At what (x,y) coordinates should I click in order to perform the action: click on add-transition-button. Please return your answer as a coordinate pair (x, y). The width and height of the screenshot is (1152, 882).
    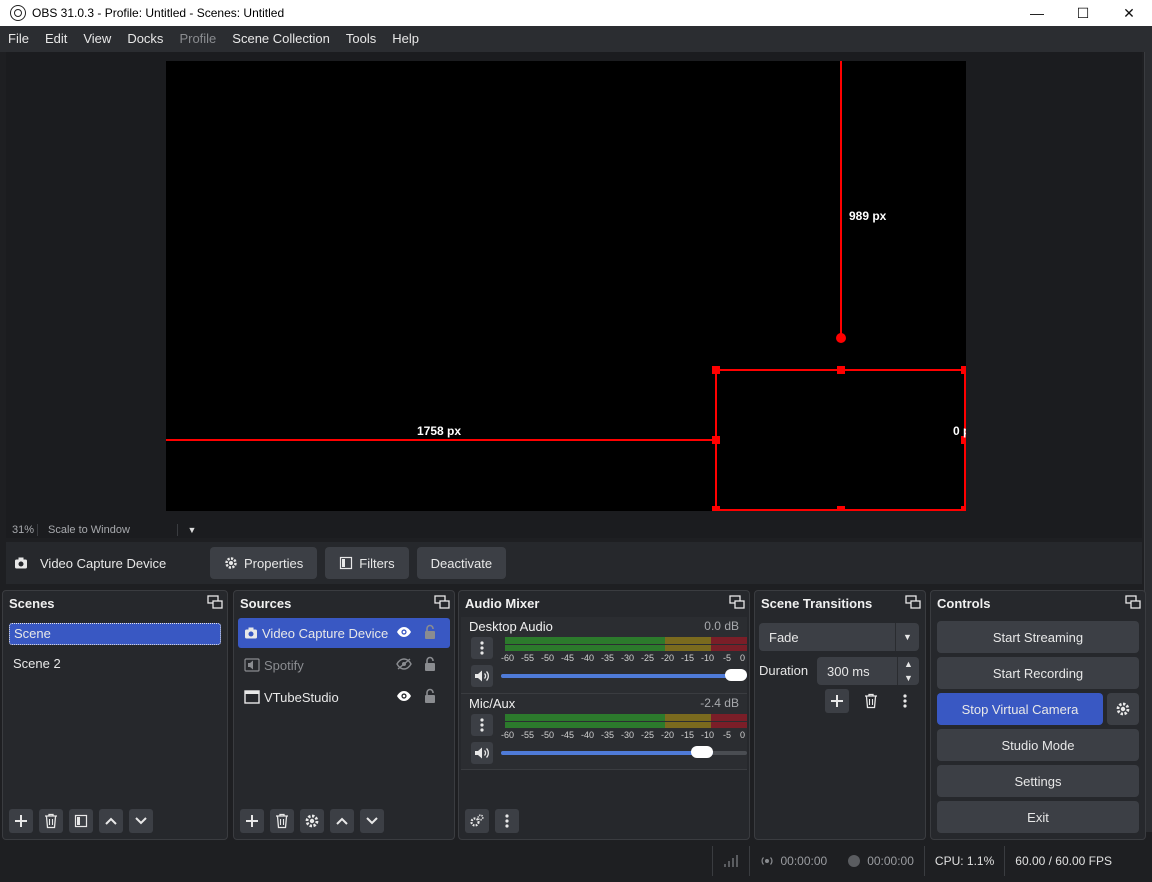
    Looking at the image, I should click on (837, 701).